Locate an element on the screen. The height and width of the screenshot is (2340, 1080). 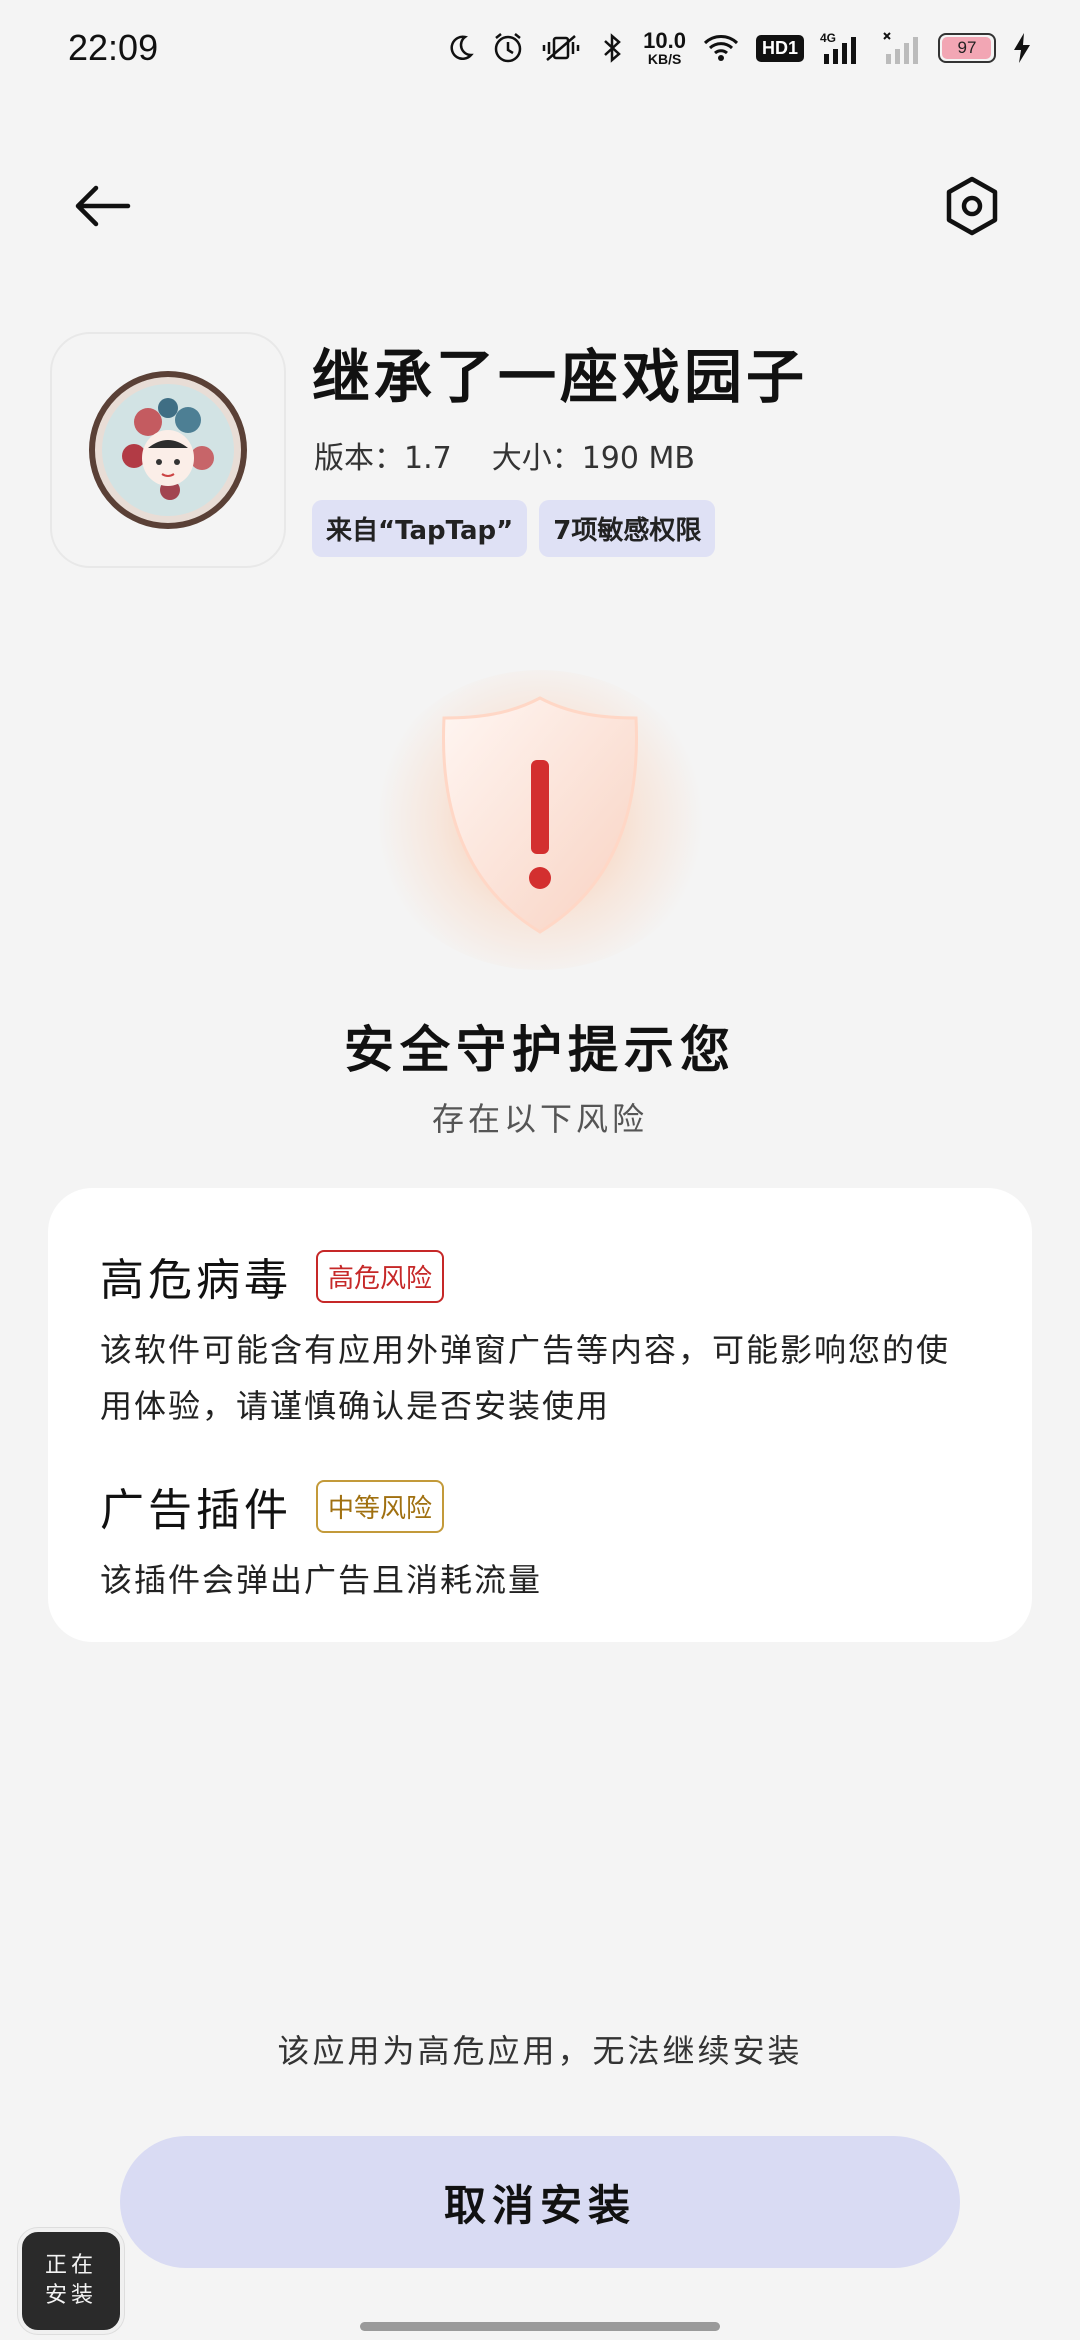
bluetooth-icon is located at coordinates (612, 48).